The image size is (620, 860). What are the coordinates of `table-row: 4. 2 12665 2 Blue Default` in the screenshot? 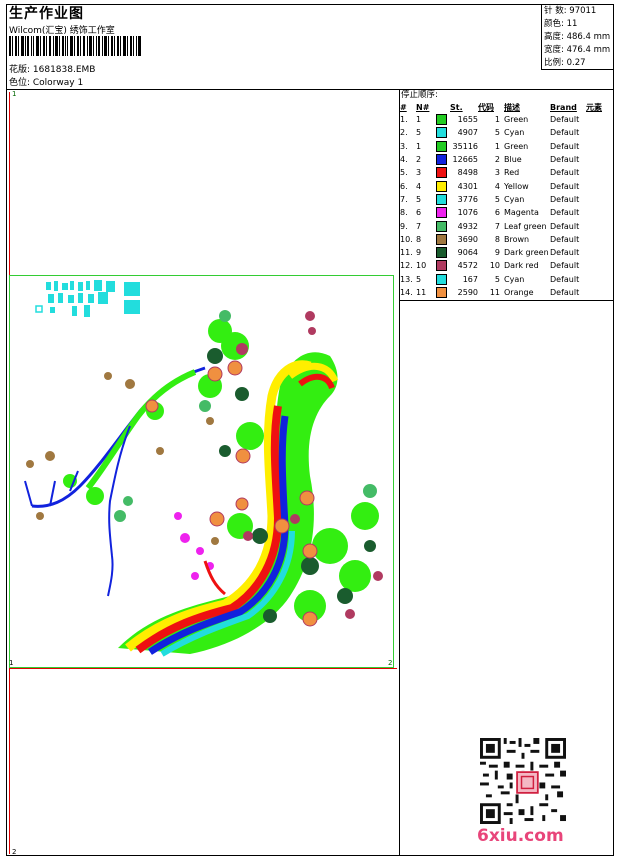 It's located at (490, 160).